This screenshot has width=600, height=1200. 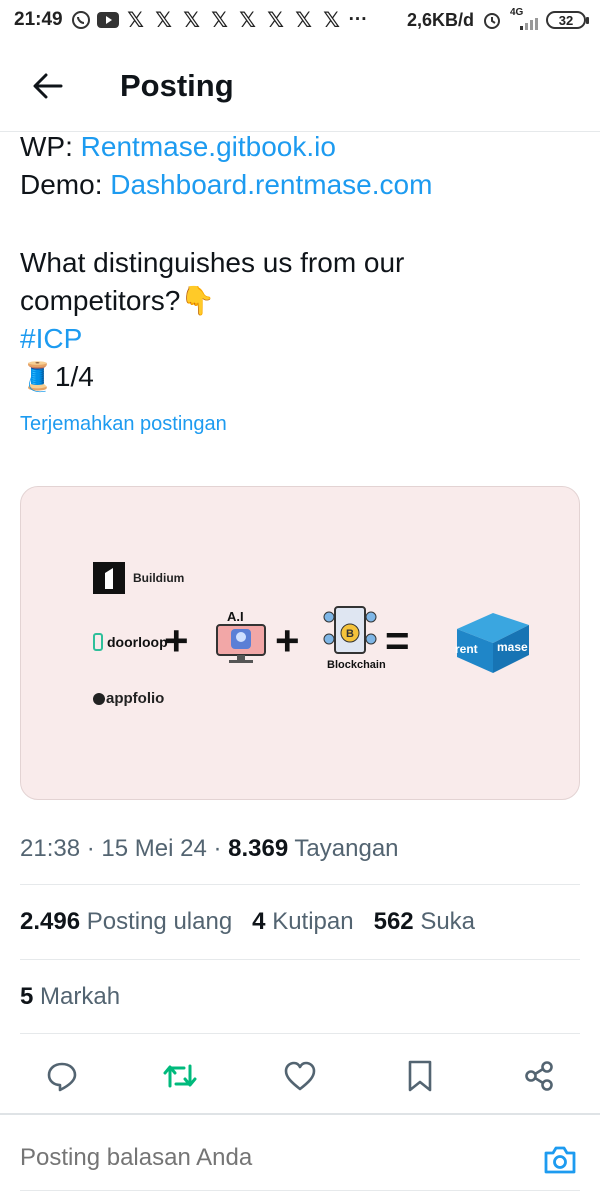 What do you see at coordinates (50, 146) in the screenshot?
I see `wp-label: WP:` at bounding box center [50, 146].